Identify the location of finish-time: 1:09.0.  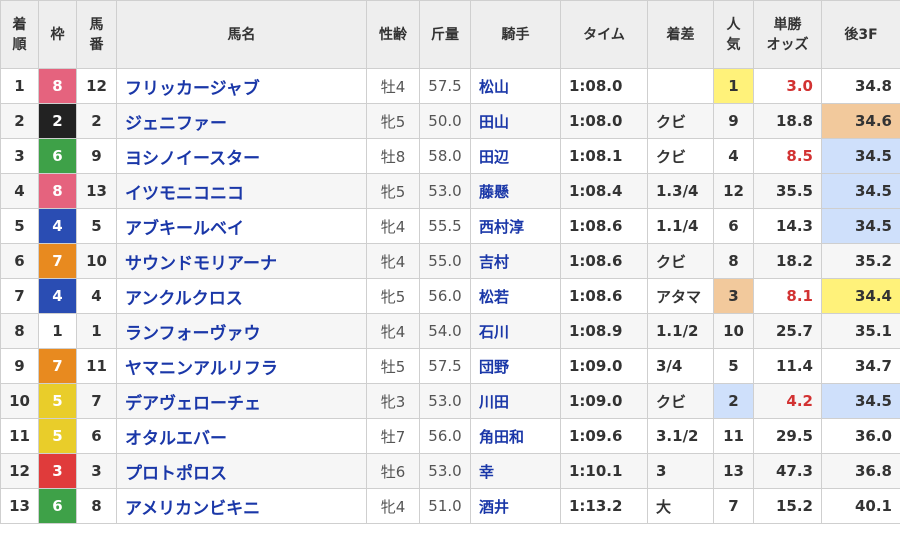
(604, 366).